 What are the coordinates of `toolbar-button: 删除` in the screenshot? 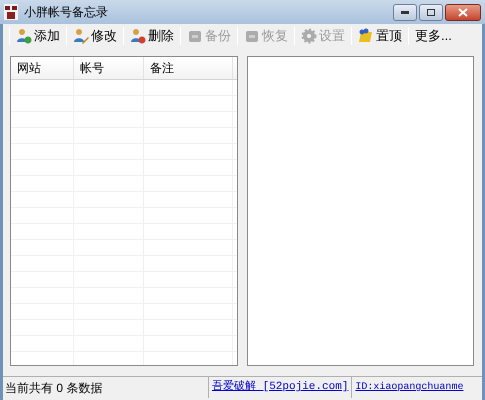 It's located at (152, 36).